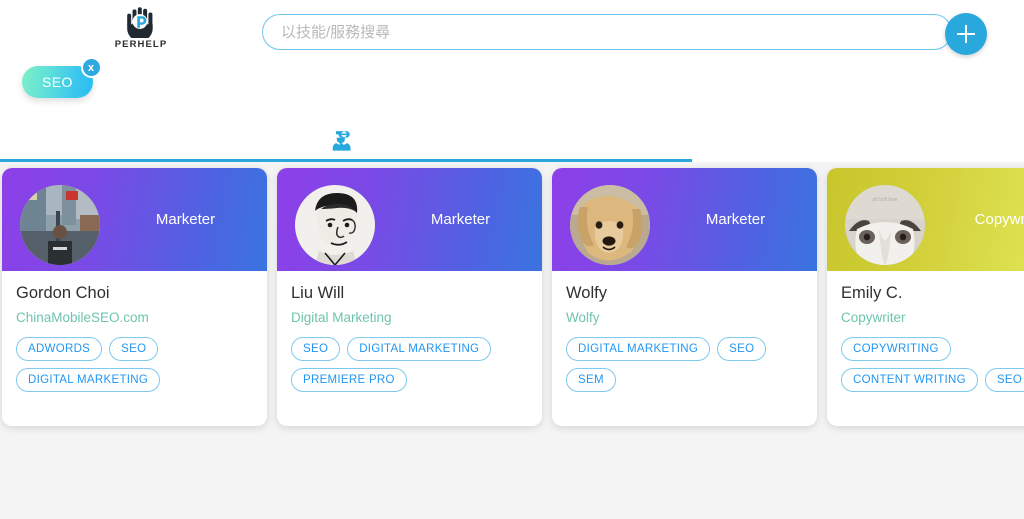 This screenshot has height=519, width=1024. Describe the element at coordinates (346, 160) in the screenshot. I see `active-tab-underline` at that location.